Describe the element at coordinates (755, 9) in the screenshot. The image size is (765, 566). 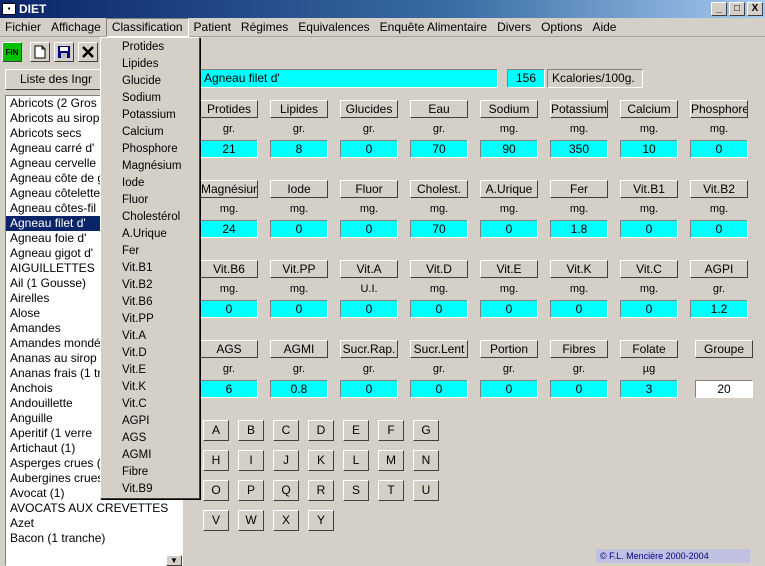
I see `close-button: X` at that location.